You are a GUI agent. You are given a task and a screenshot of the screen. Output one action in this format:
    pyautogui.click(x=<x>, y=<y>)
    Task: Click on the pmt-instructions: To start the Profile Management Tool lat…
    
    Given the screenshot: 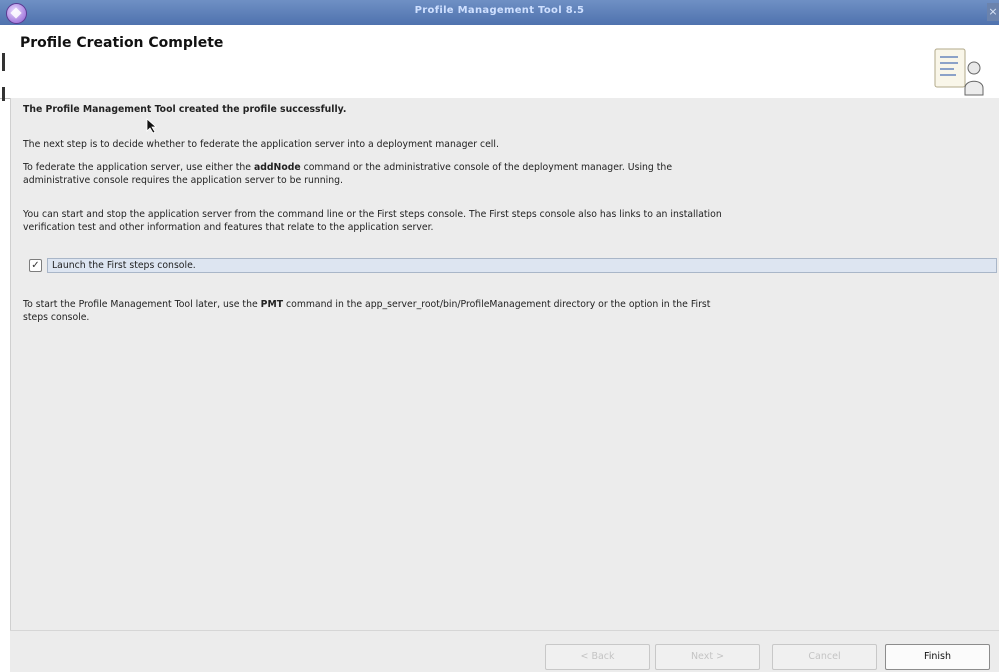 What is the action you would take?
    pyautogui.click(x=366, y=311)
    